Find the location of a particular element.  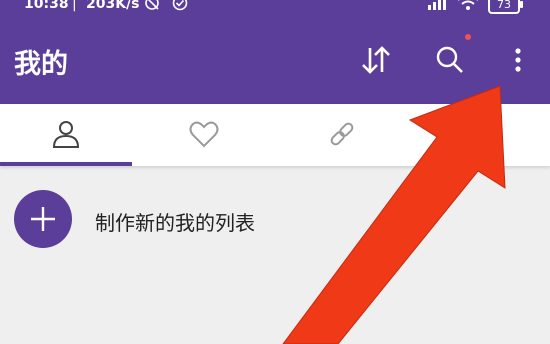

page-title: 我的 is located at coordinates (41, 64).